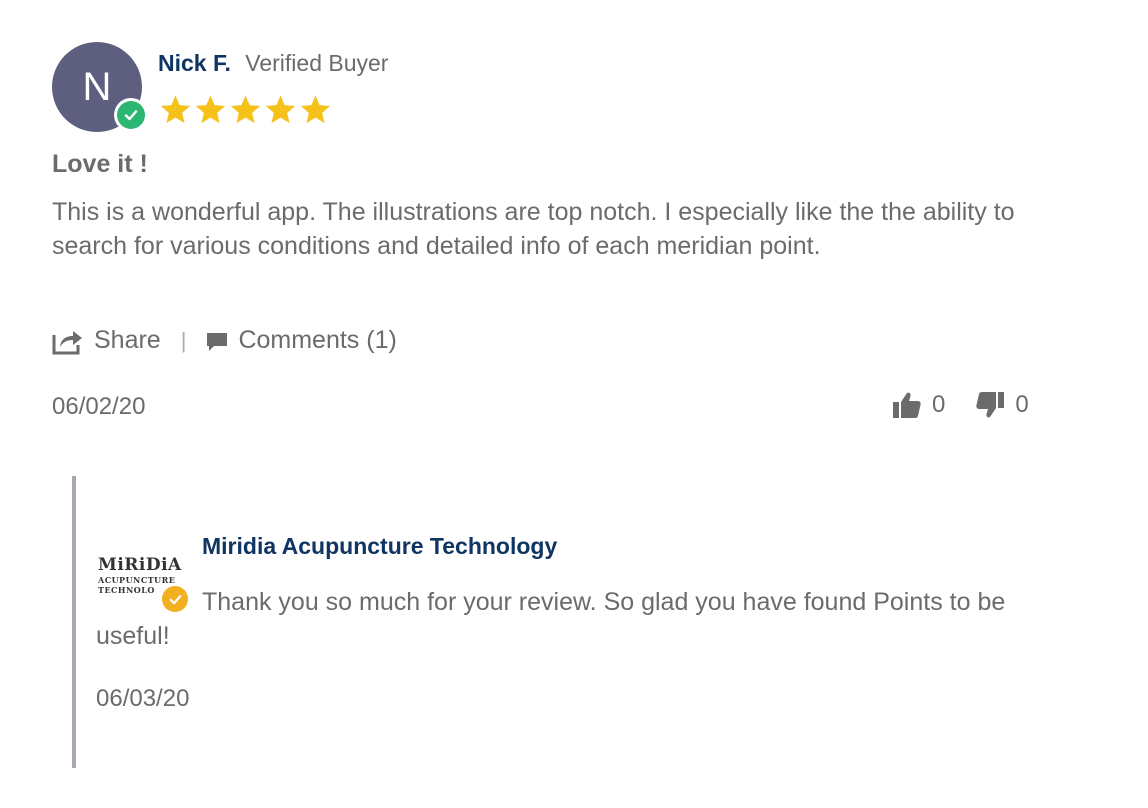 The image size is (1148, 808). What do you see at coordinates (317, 63) in the screenshot?
I see `verified-buyer-label: Verified Buyer` at bounding box center [317, 63].